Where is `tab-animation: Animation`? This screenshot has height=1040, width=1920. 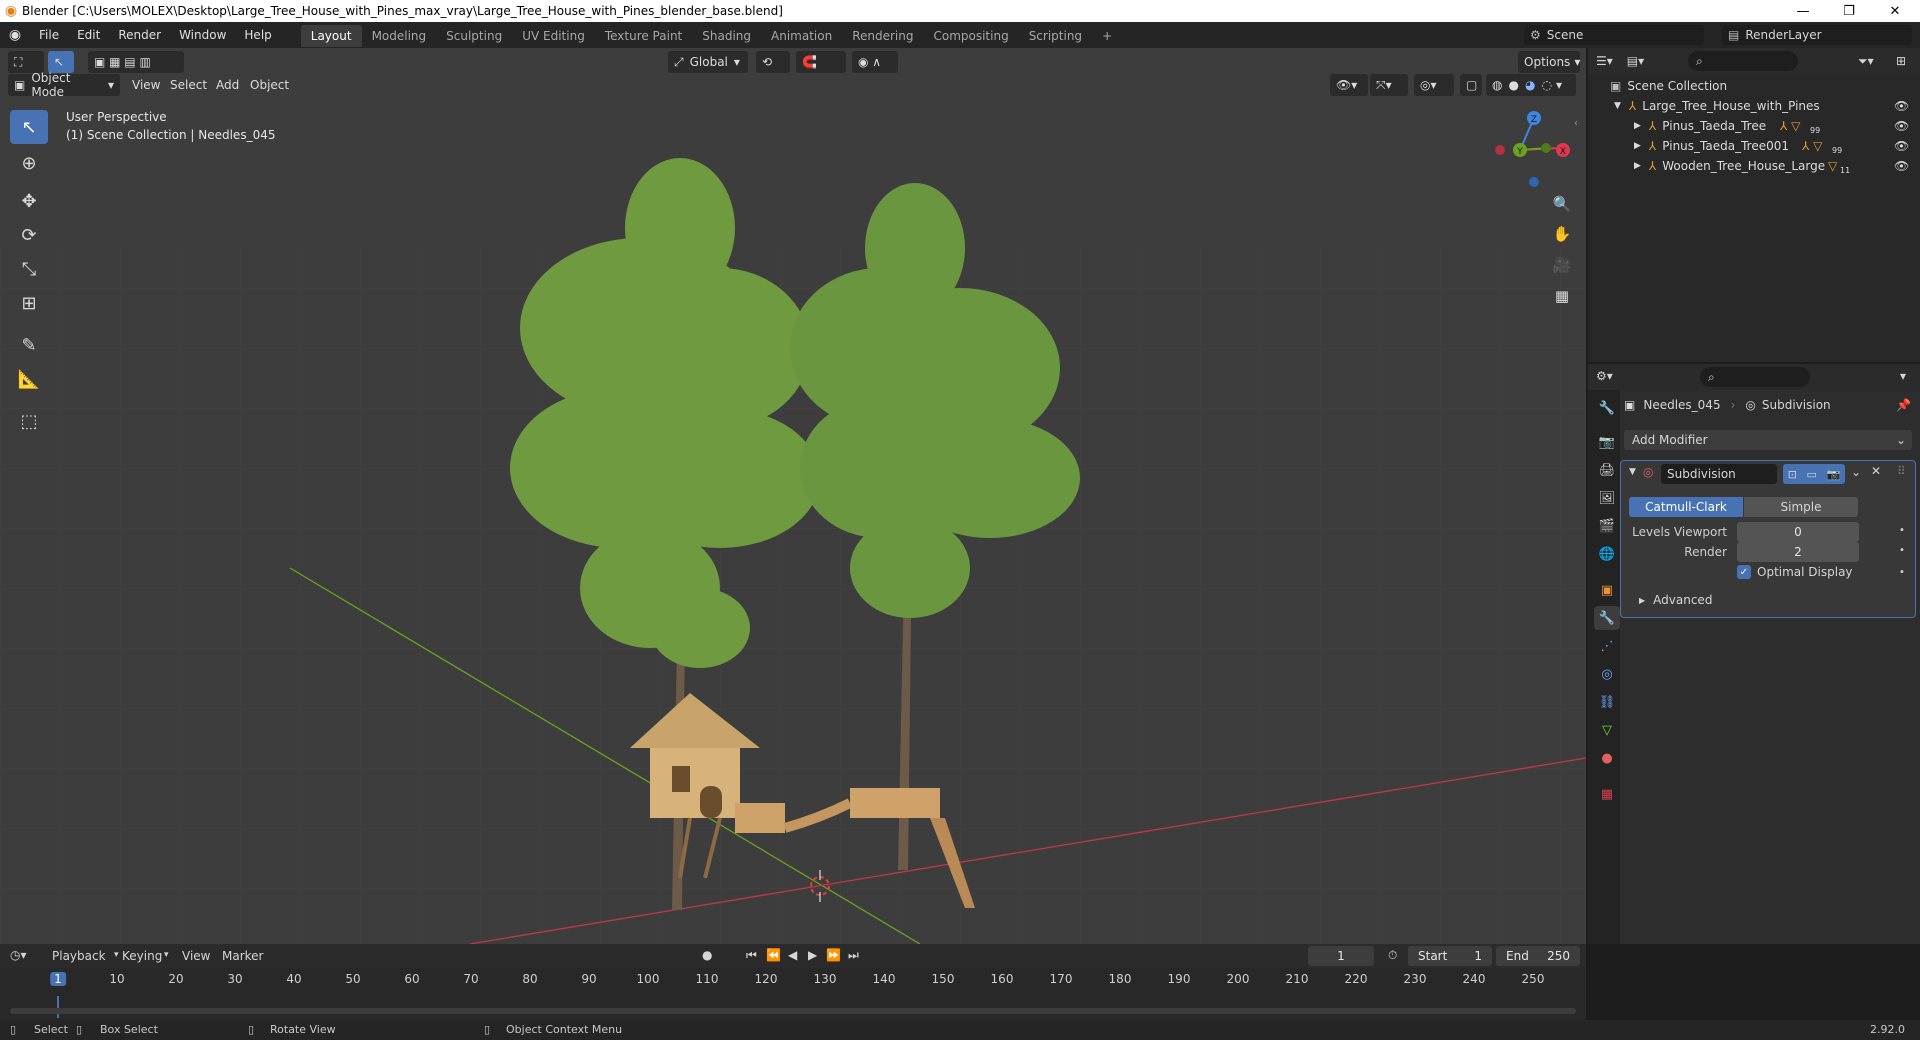
tab-animation: Animation is located at coordinates (801, 36).